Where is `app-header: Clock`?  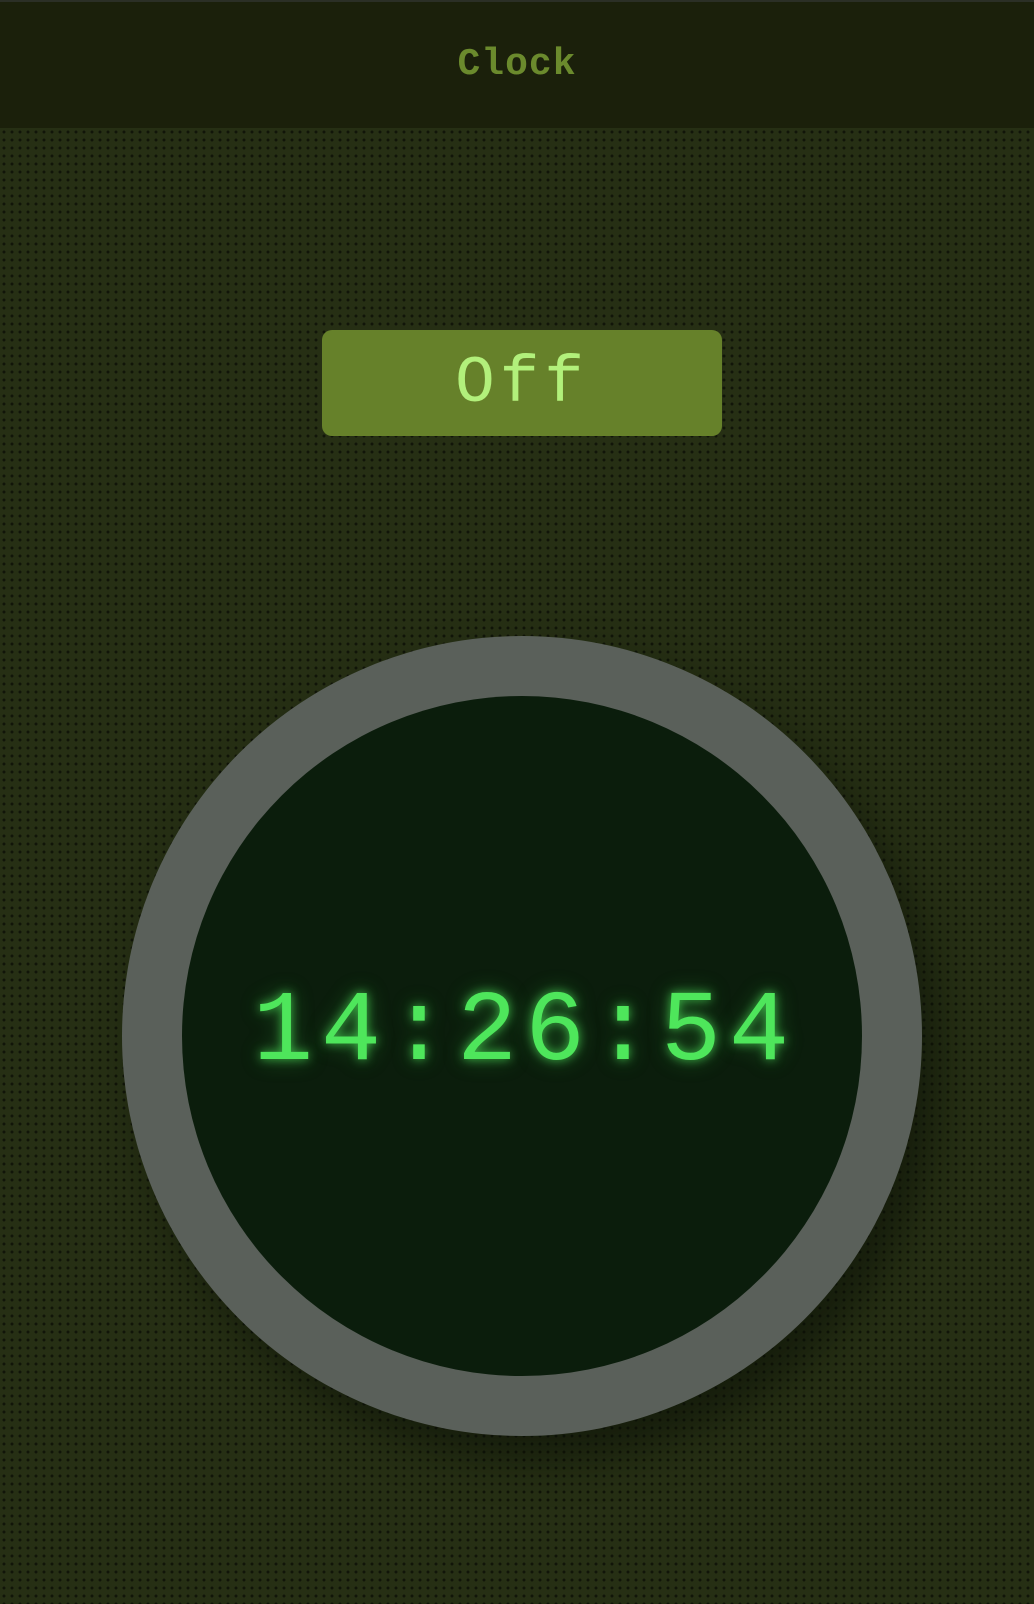
app-header: Clock is located at coordinates (517, 64).